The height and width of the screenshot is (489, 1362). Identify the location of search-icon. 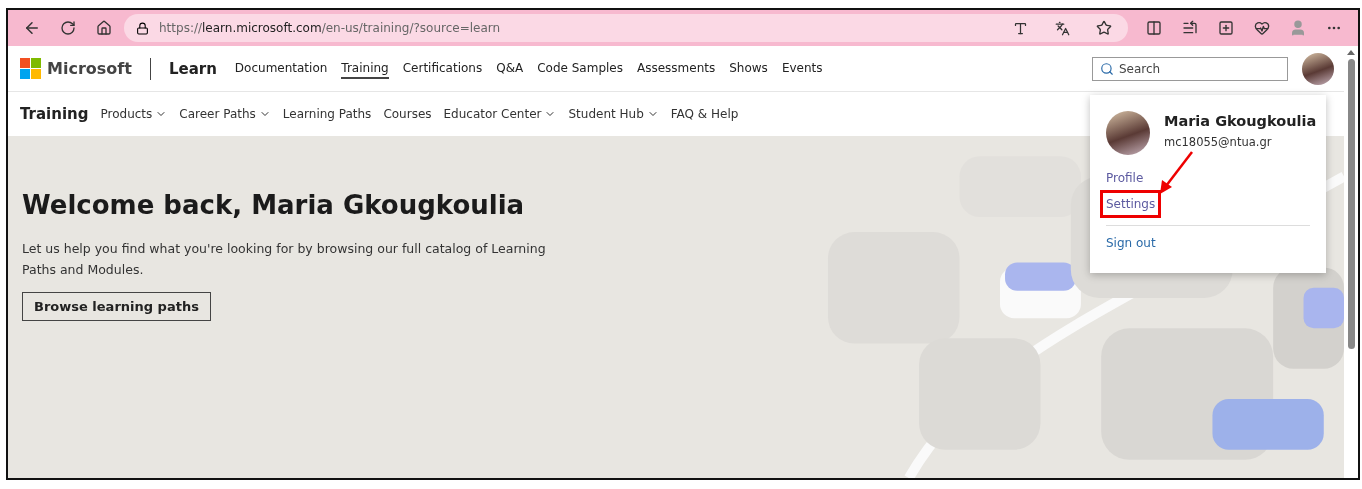
(1107, 68).